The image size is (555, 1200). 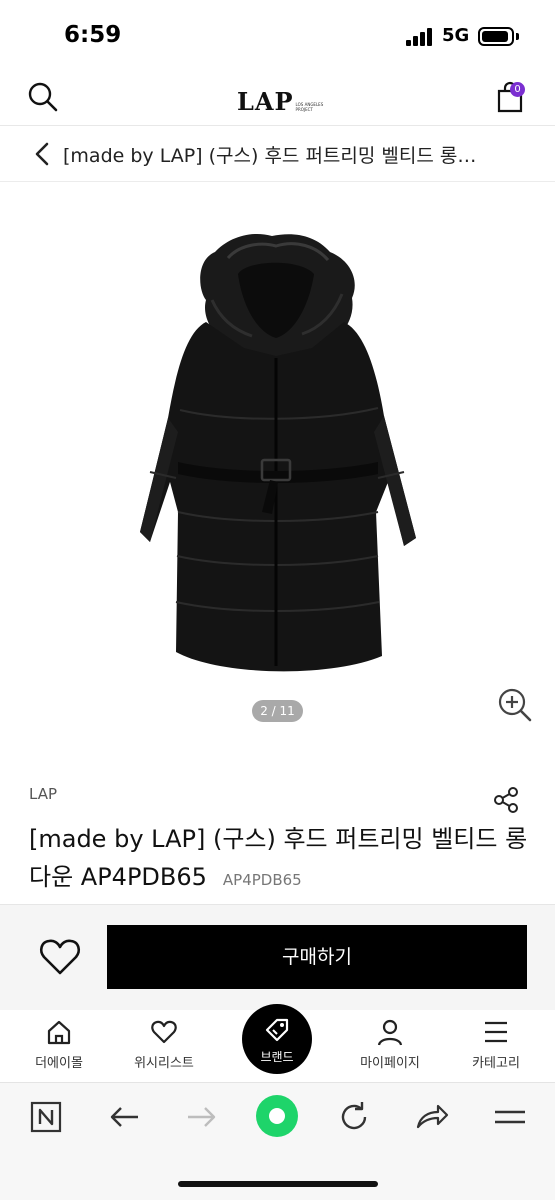 What do you see at coordinates (164, 1063) in the screenshot?
I see `nav-label-wishlist: 위시리스트` at bounding box center [164, 1063].